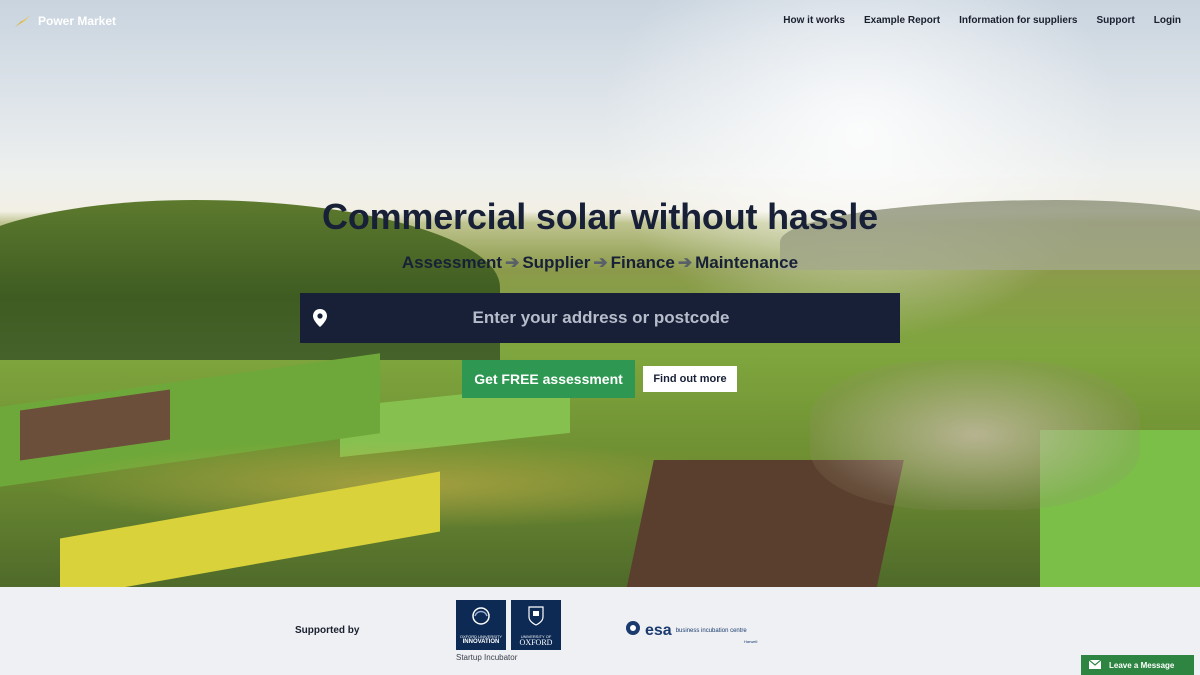 The width and height of the screenshot is (1200, 675). I want to click on envelope-icon, so click(1095, 665).